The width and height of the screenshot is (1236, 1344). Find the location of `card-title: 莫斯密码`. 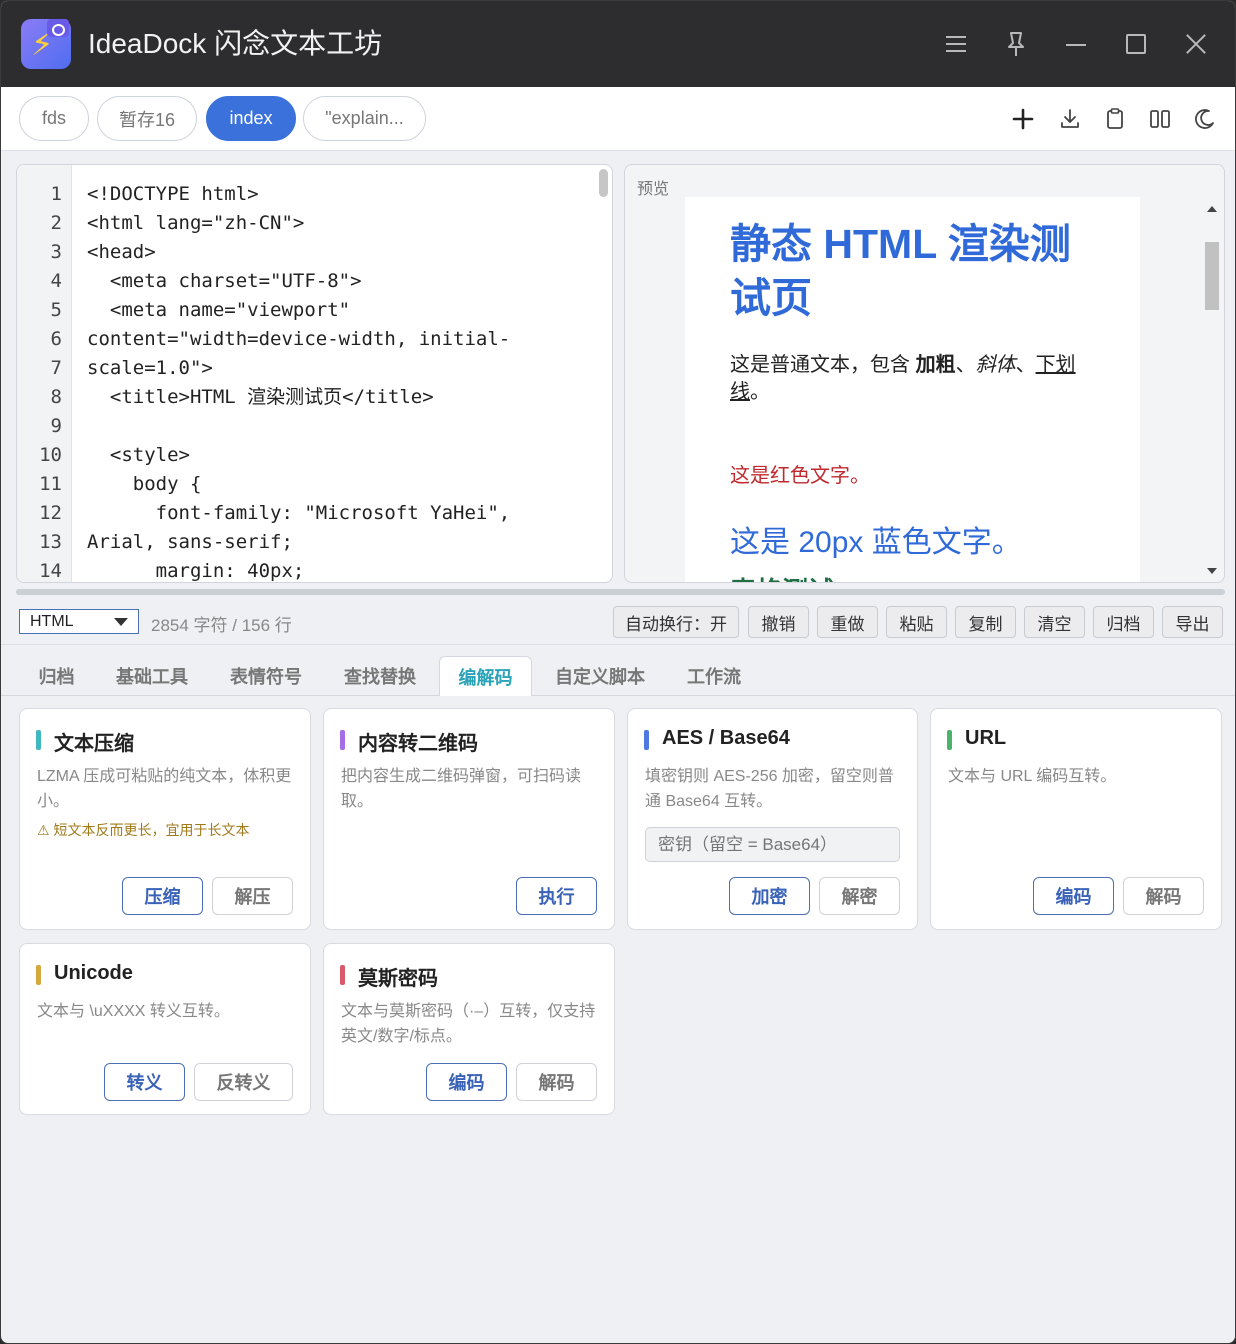

card-title: 莫斯密码 is located at coordinates (398, 979).